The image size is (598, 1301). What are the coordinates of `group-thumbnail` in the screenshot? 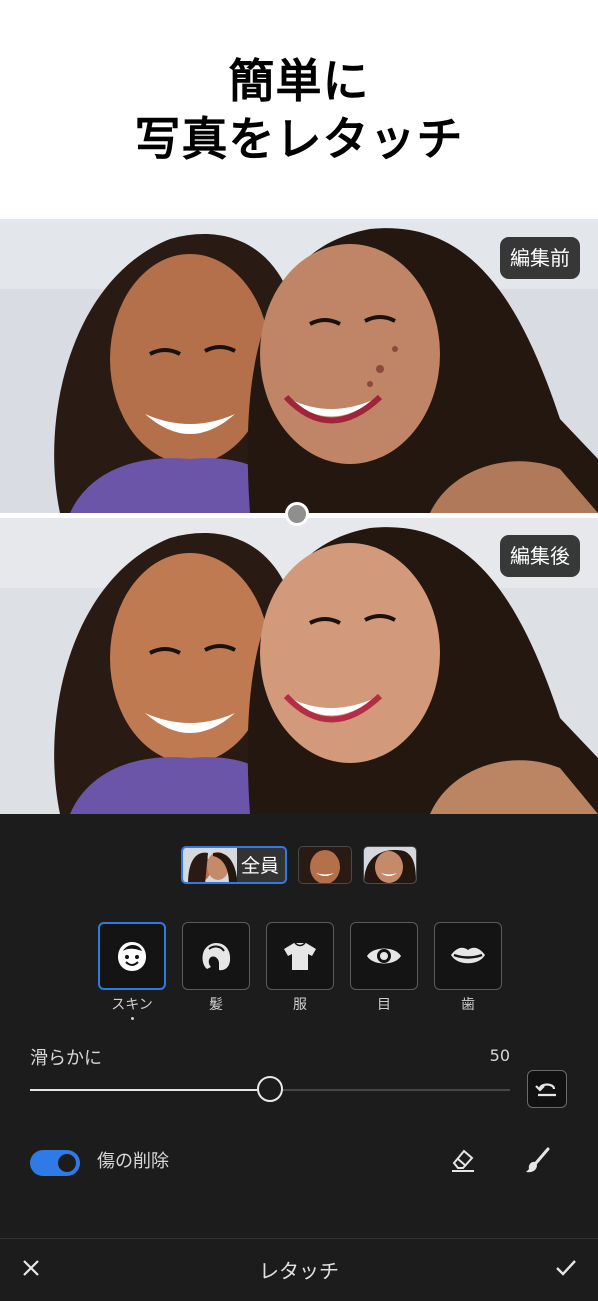 It's located at (210, 865).